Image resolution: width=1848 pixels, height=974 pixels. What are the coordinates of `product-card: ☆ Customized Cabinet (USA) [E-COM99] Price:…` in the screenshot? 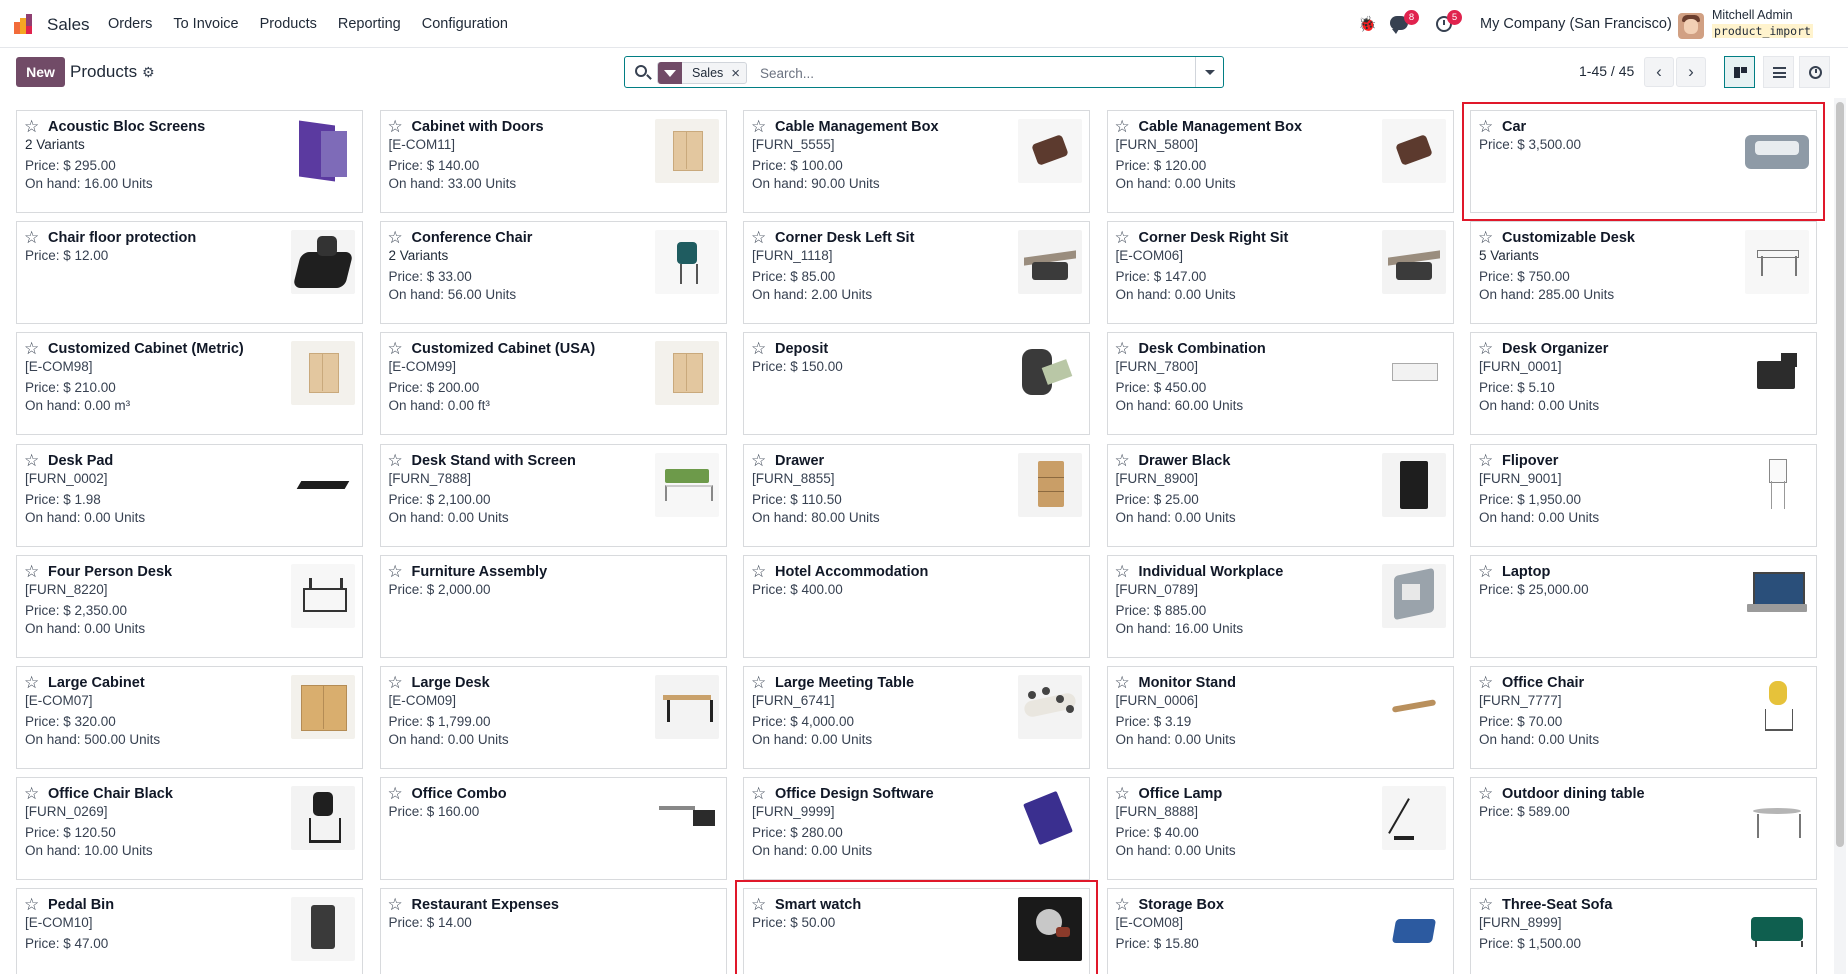 It's located at (553, 384).